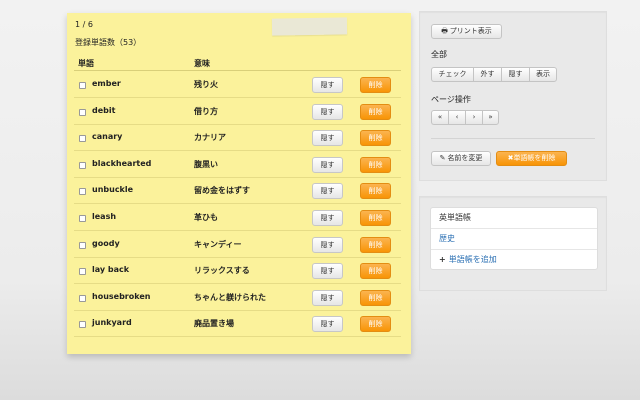 The image size is (640, 400). What do you see at coordinates (206, 164) in the screenshot?
I see `meaning-cell: 腹黒い` at bounding box center [206, 164].